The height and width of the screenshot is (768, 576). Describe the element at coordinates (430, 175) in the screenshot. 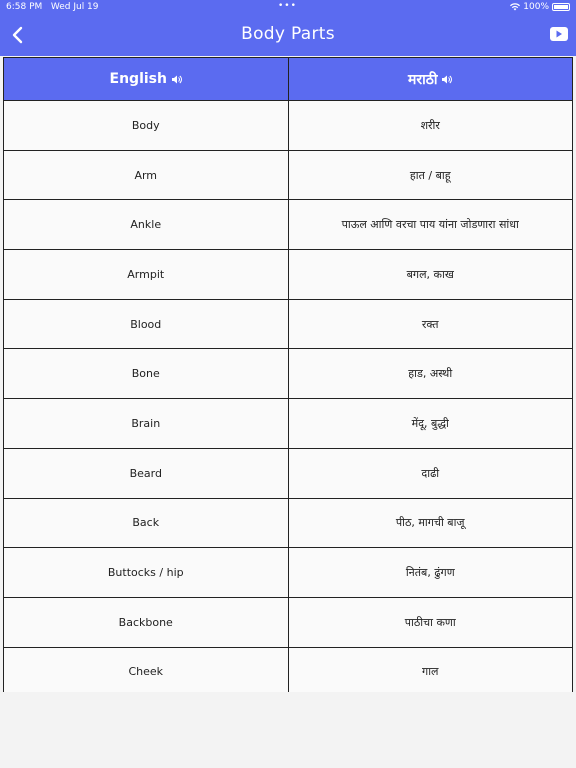

I see `marathi-cell: हात / बाहू` at that location.